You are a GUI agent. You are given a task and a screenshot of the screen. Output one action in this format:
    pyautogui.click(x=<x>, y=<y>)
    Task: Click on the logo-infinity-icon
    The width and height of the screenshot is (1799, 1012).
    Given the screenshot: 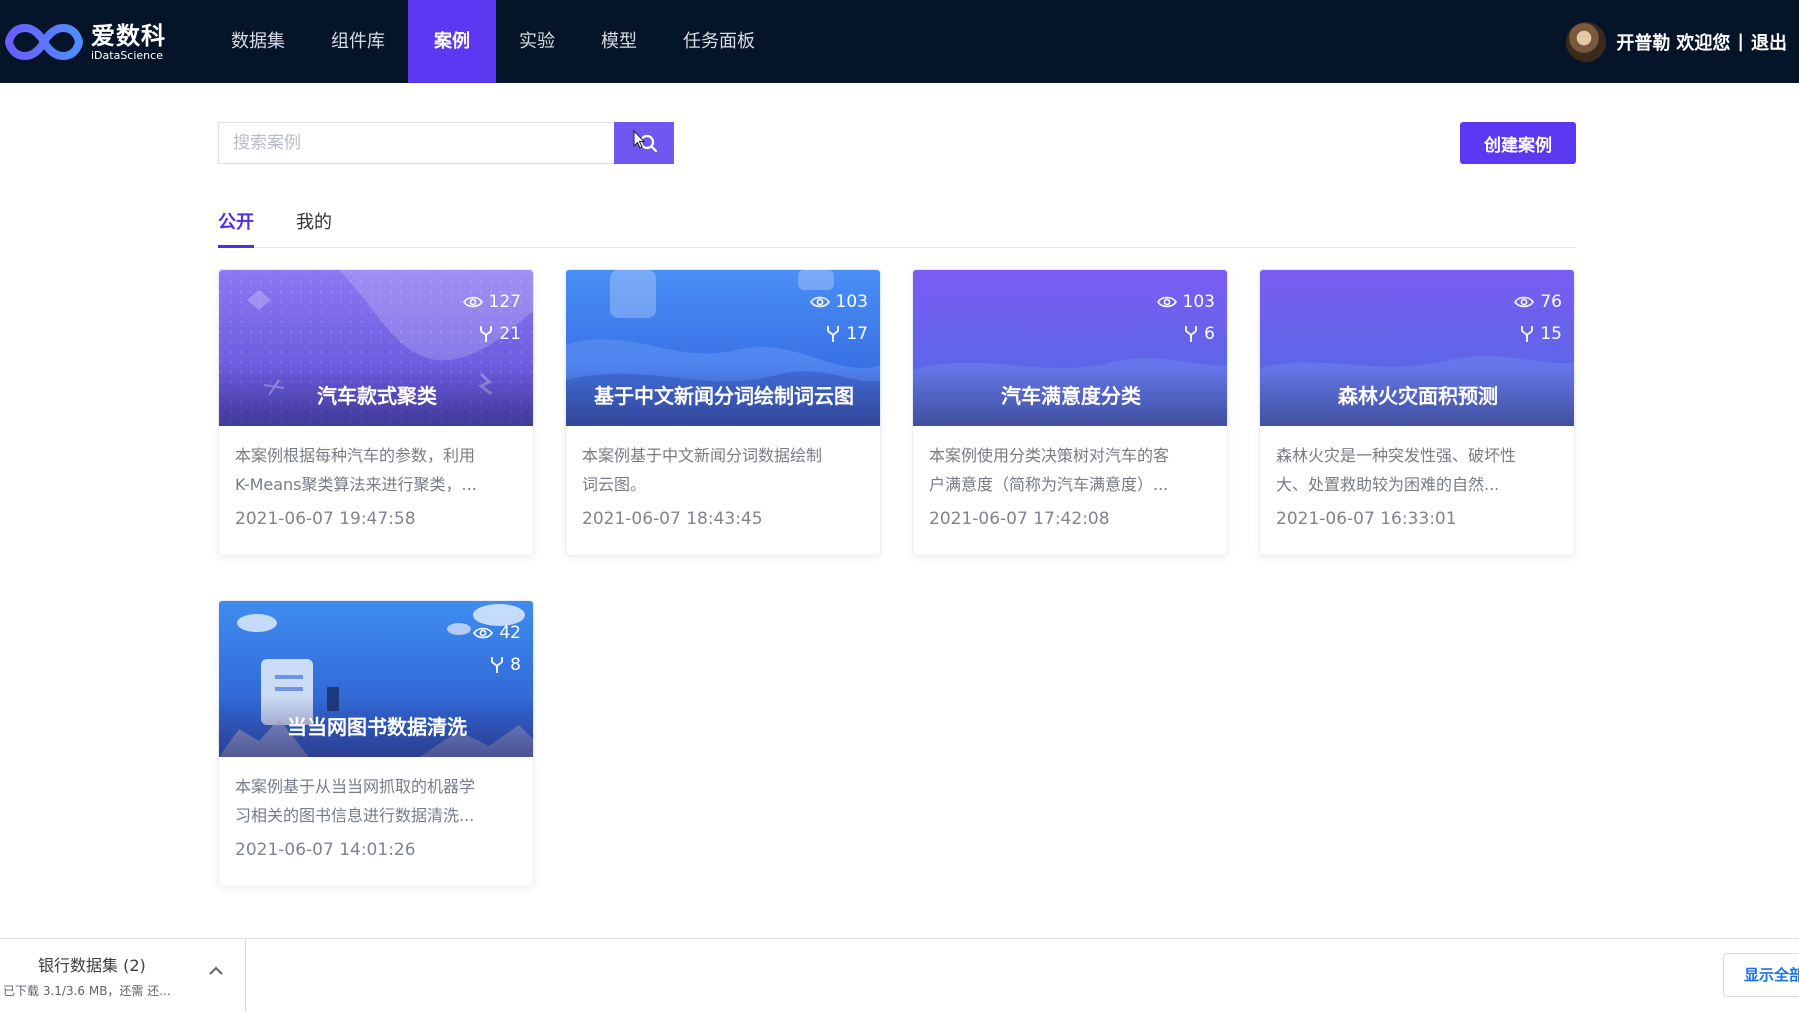 What is the action you would take?
    pyautogui.click(x=44, y=42)
    